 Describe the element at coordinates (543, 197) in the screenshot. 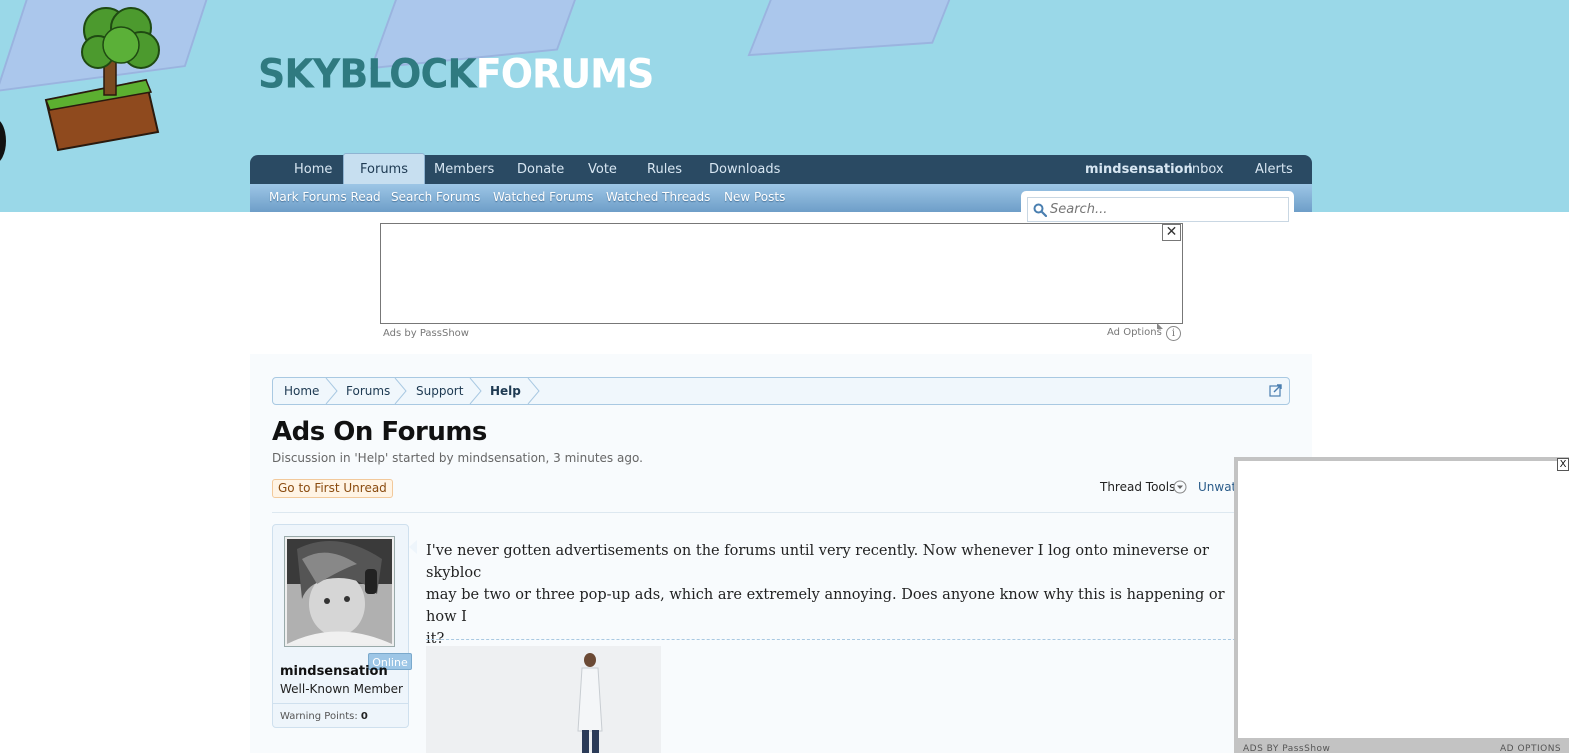

I see `subnav-watched-forums: Watched Forums` at that location.